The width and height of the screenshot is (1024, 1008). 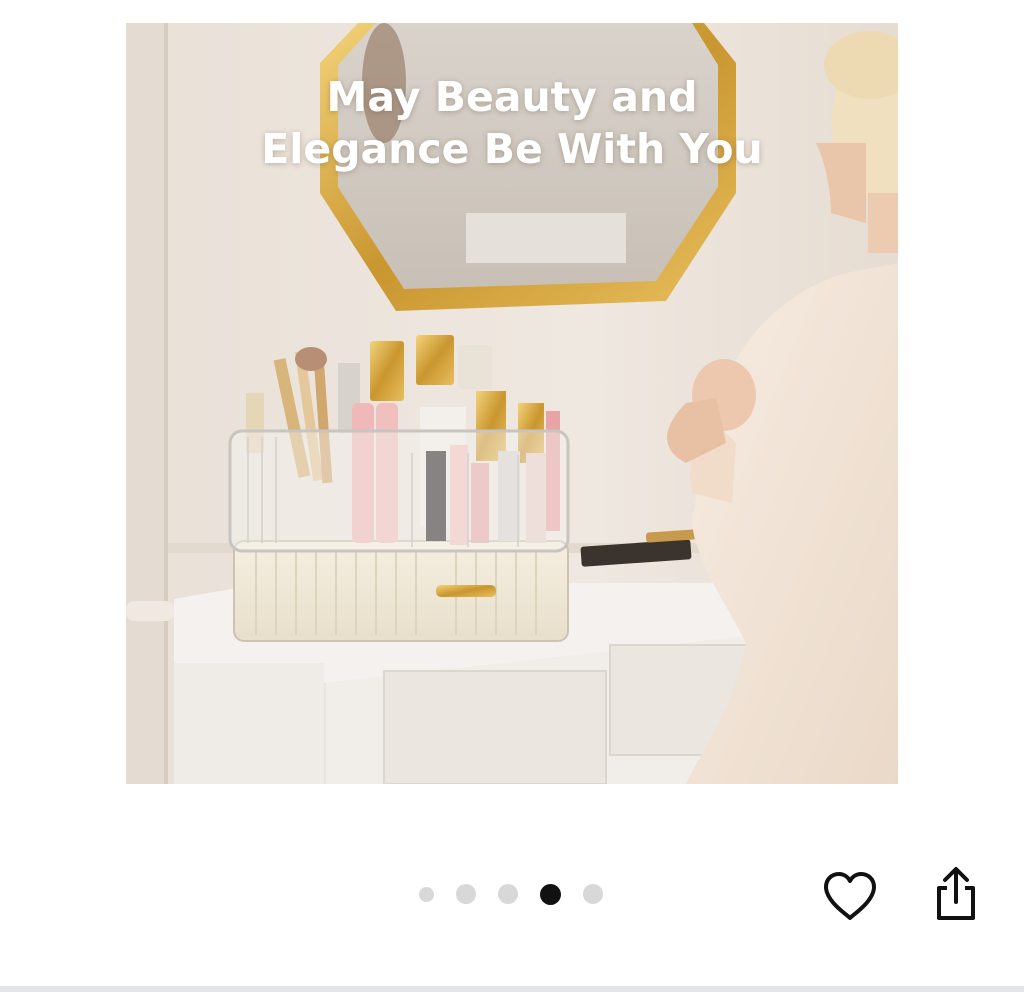 I want to click on heart-outline-icon, so click(x=850, y=896).